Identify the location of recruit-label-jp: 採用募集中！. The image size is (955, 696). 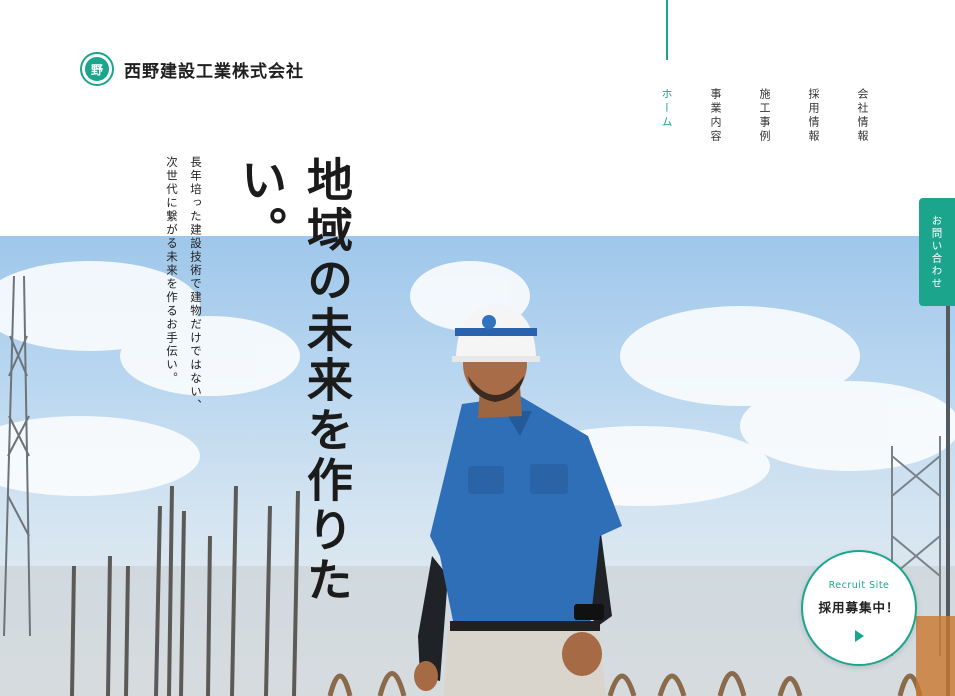
(859, 607).